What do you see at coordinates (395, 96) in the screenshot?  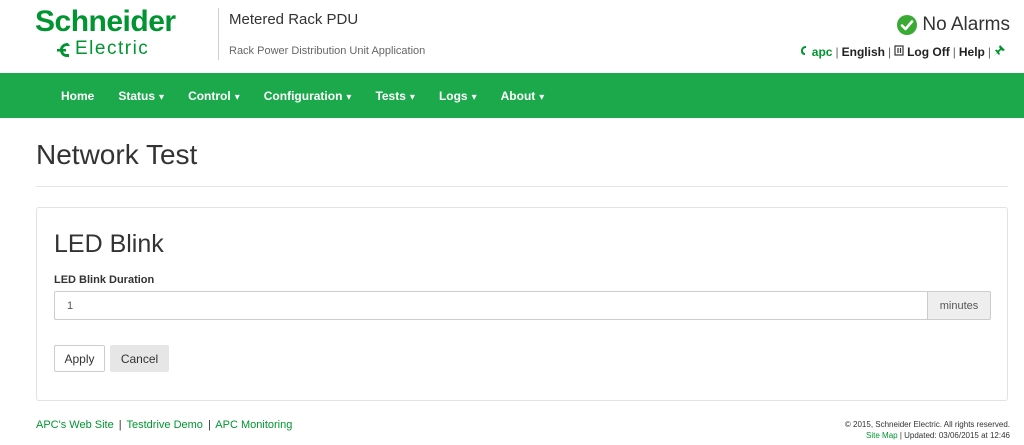 I see `nav-tests: Tests ▾` at bounding box center [395, 96].